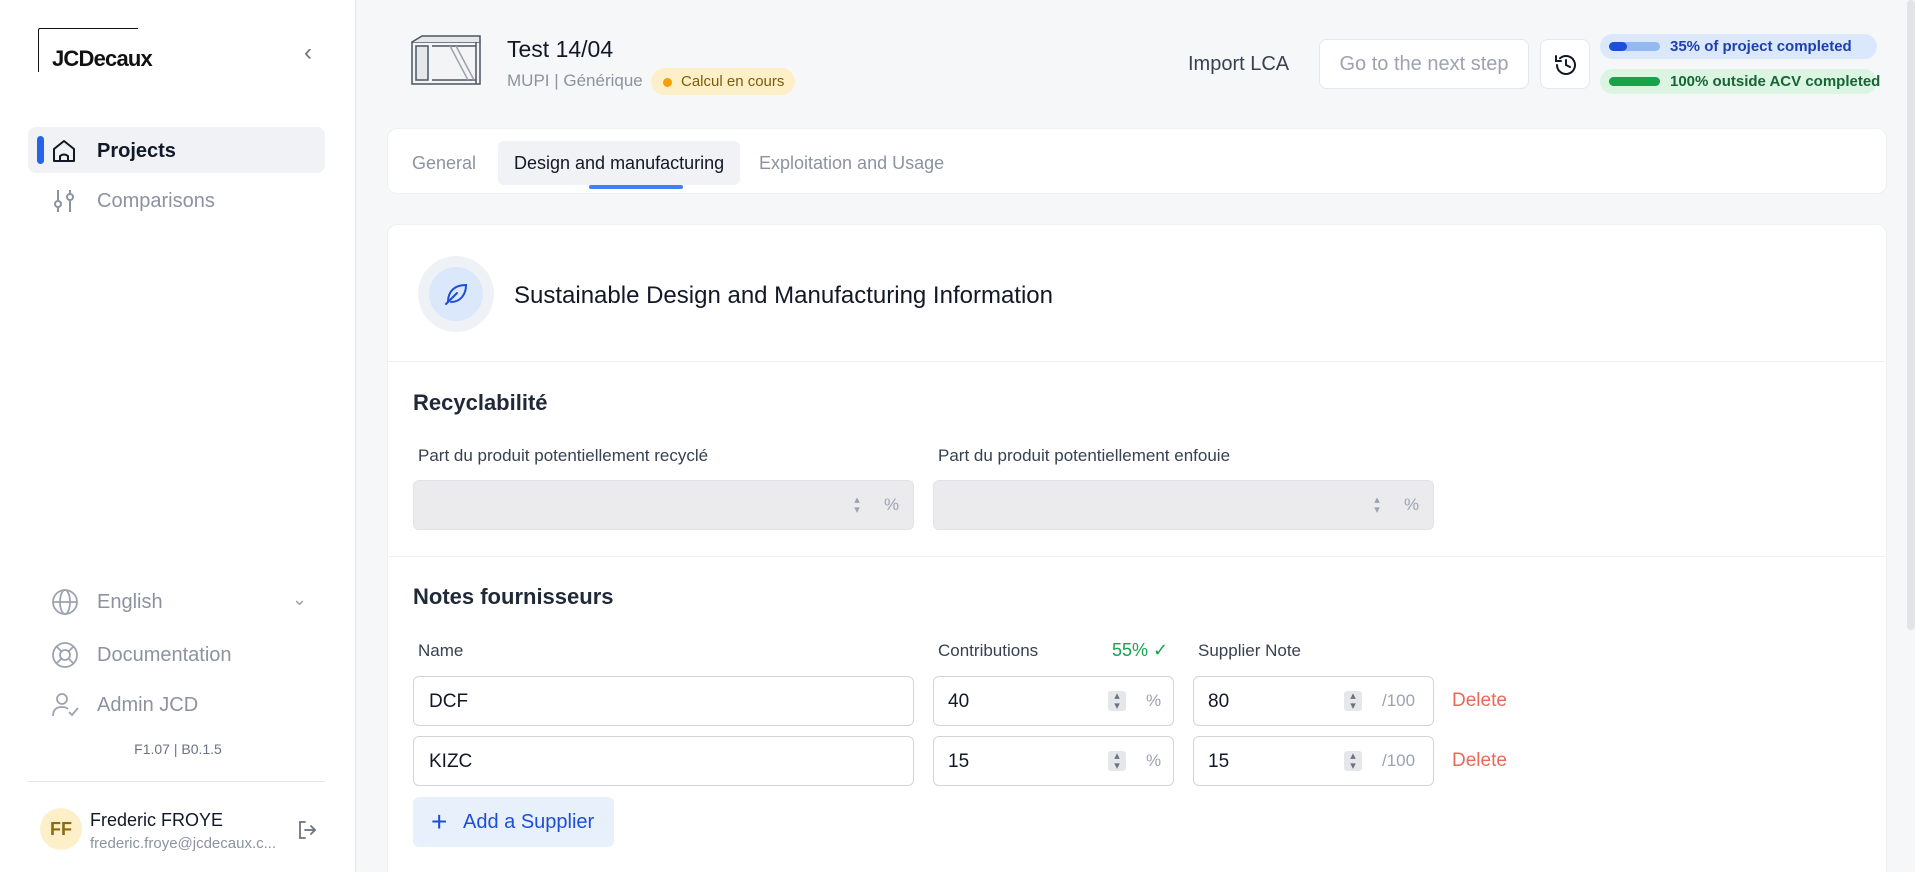 The image size is (1915, 872). Describe the element at coordinates (148, 705) in the screenshot. I see `admin-label: Admin JCD` at that location.